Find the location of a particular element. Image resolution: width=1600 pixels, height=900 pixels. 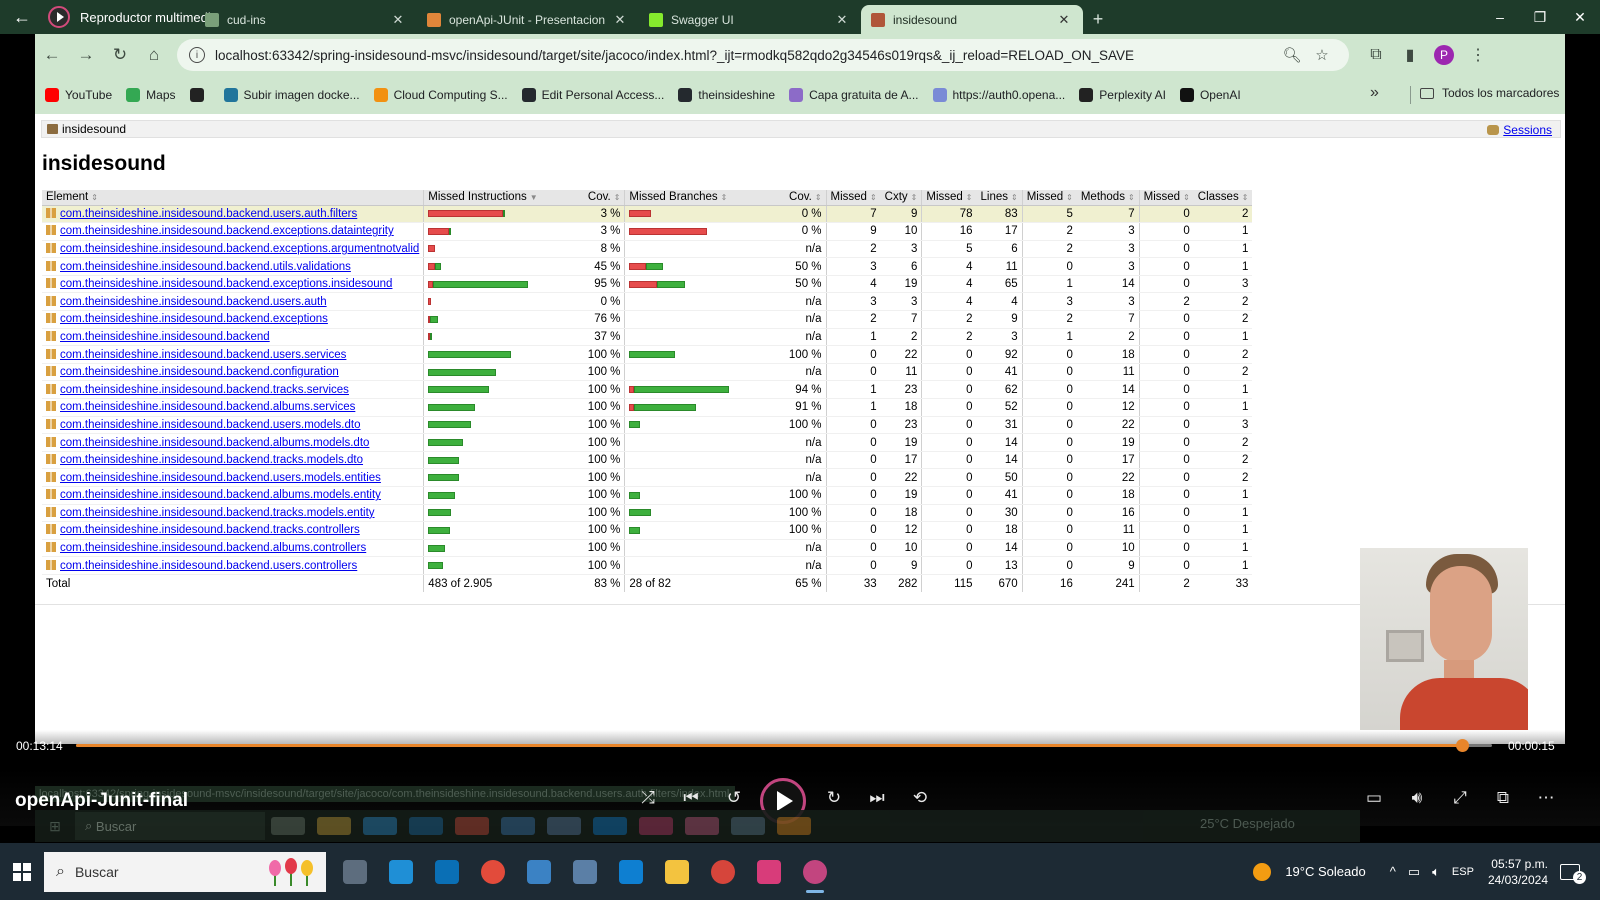

column-header: Methods ⇕ is located at coordinates (1108, 198).